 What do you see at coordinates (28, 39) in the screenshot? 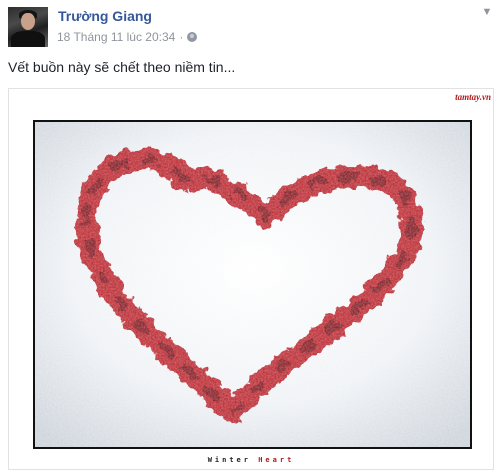
I see `avatar-shoulders` at bounding box center [28, 39].